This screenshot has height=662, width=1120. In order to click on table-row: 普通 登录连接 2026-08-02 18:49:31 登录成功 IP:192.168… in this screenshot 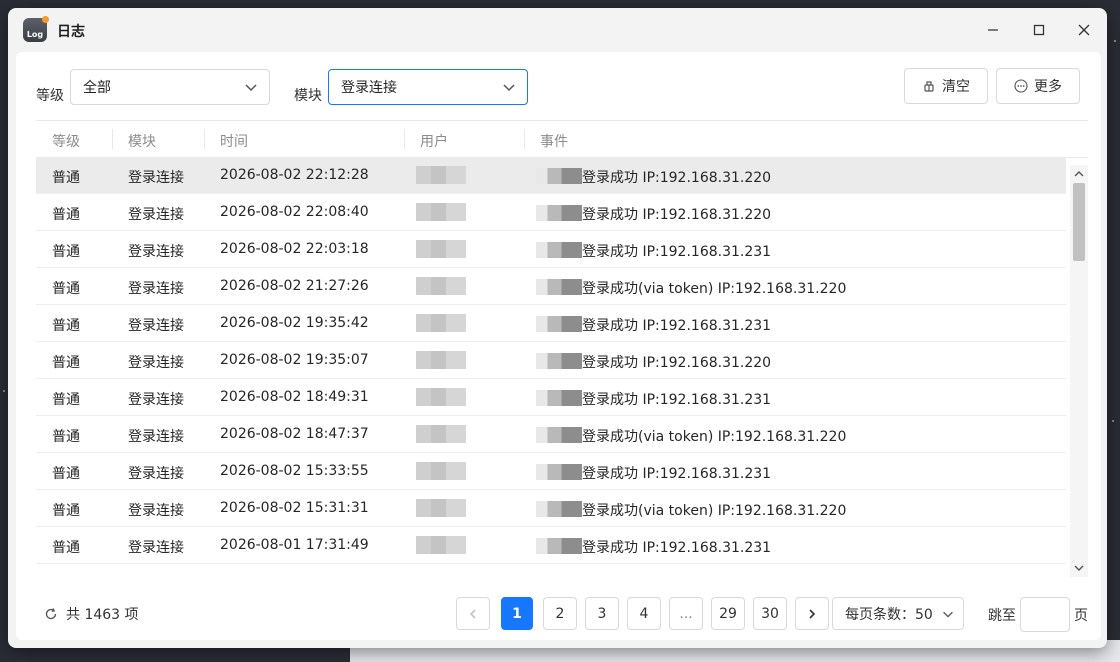, I will do `click(551, 397)`.